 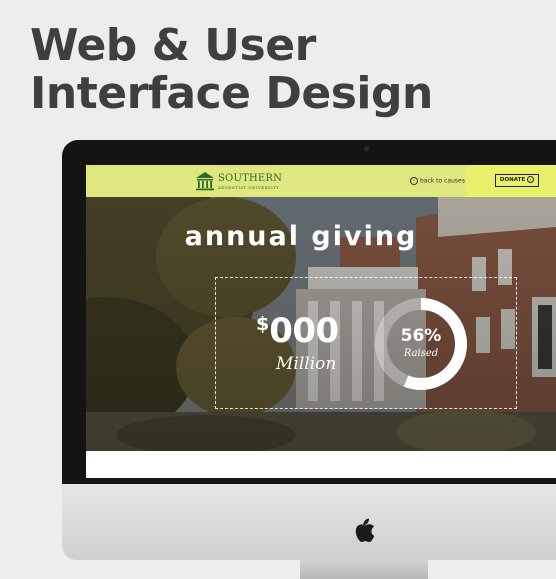 What do you see at coordinates (421, 353) in the screenshot?
I see `progress-label: Raised` at bounding box center [421, 353].